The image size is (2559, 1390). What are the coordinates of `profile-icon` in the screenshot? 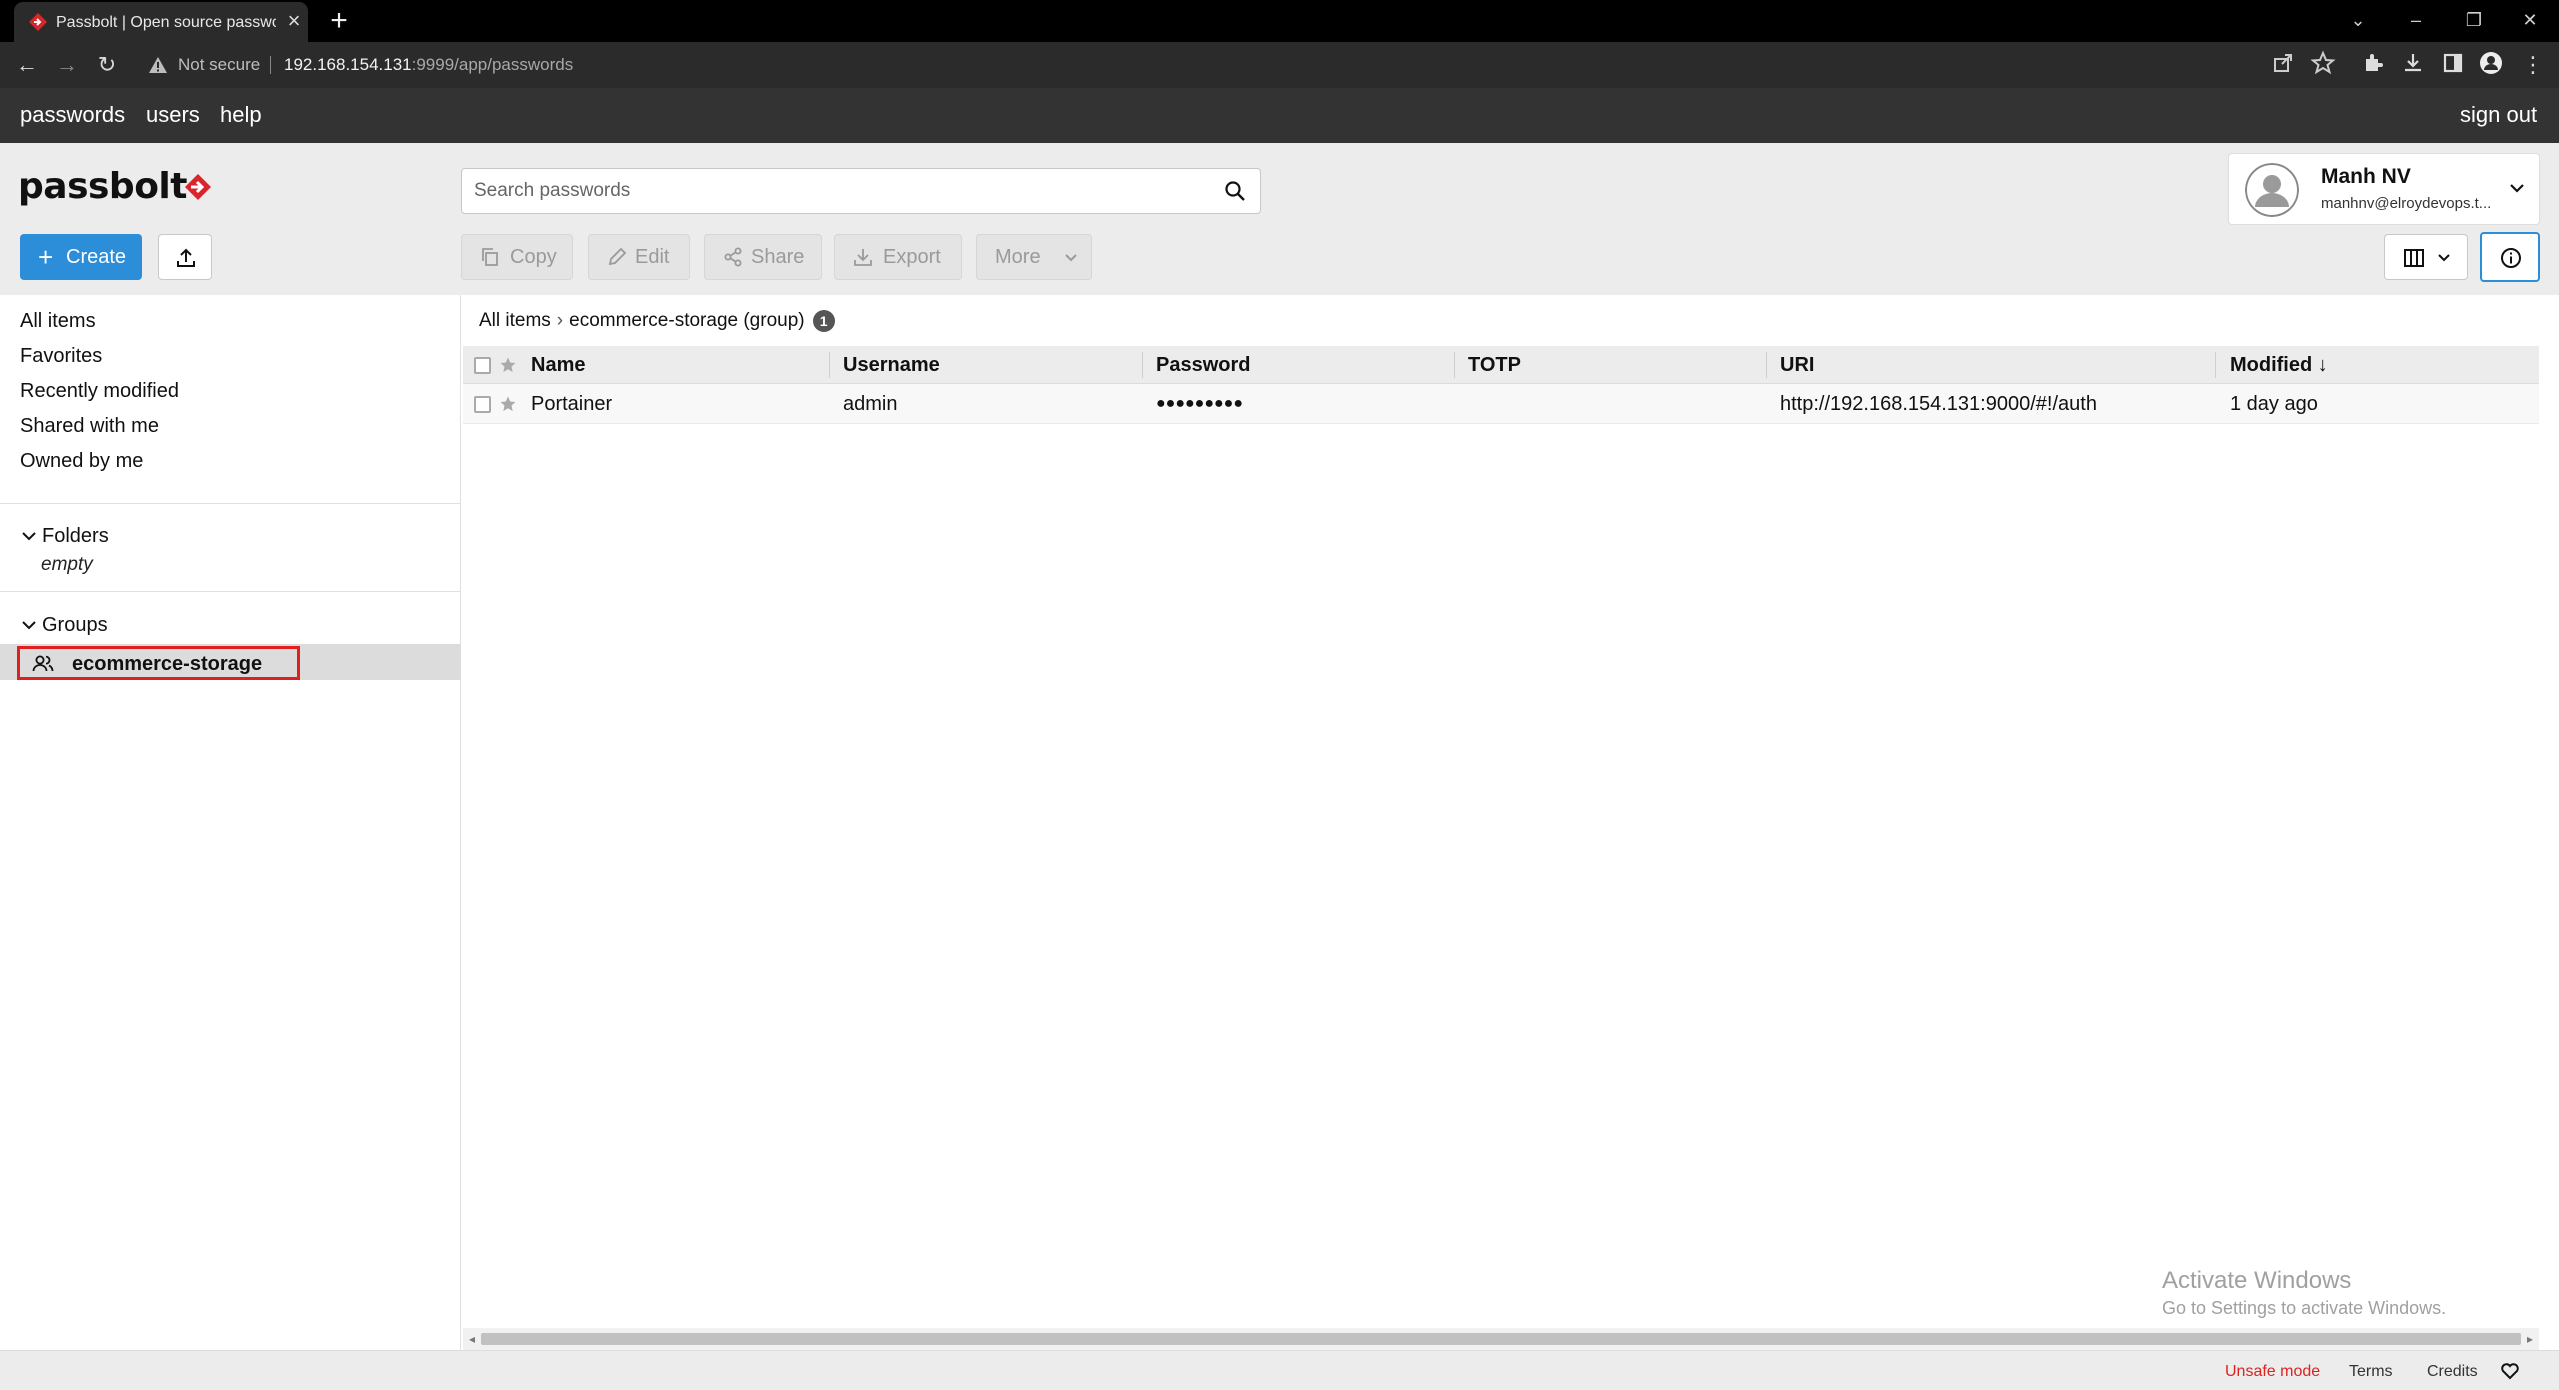 It's located at (2491, 63).